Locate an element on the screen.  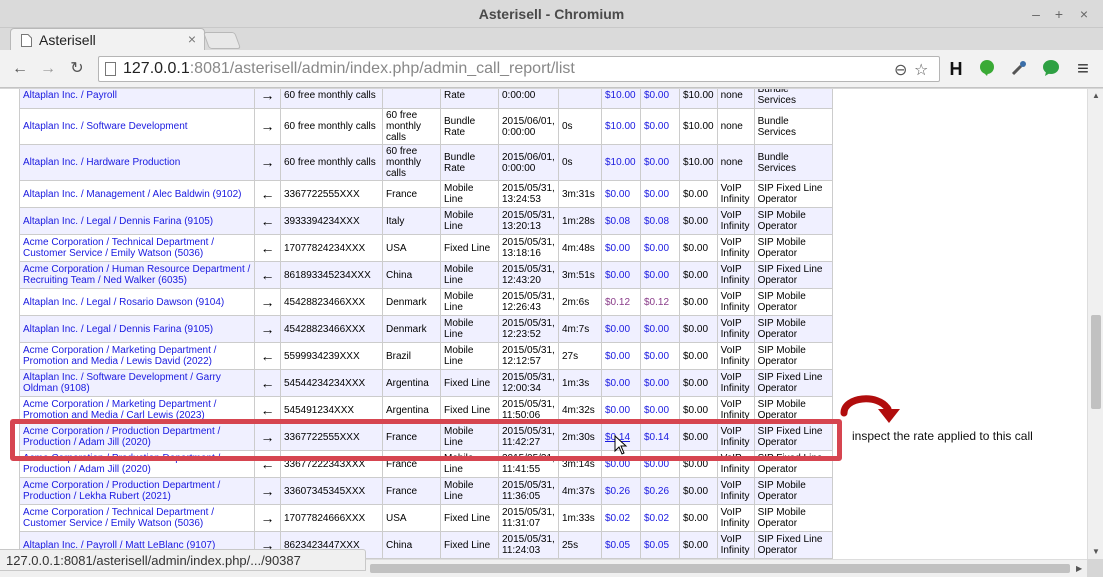
location-cell: Argentina is located at coordinates (411, 383).